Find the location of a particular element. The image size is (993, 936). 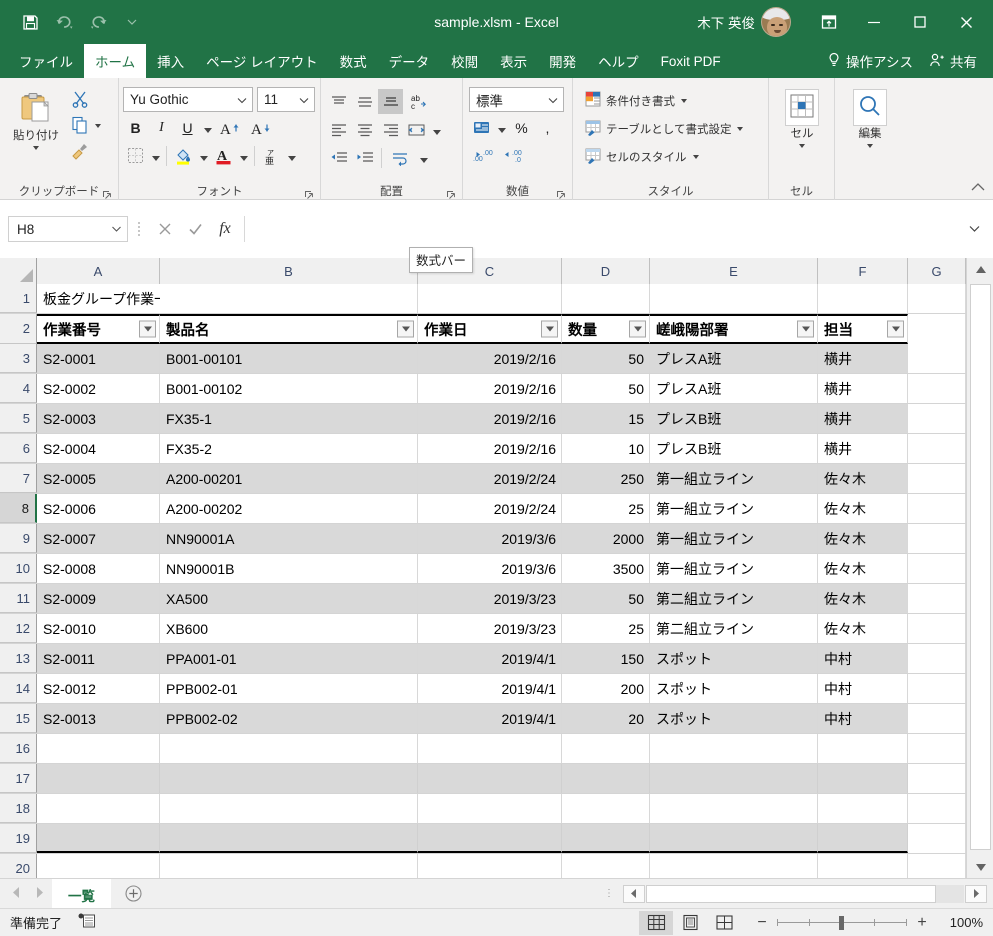

minimize-icon is located at coordinates (874, 22).